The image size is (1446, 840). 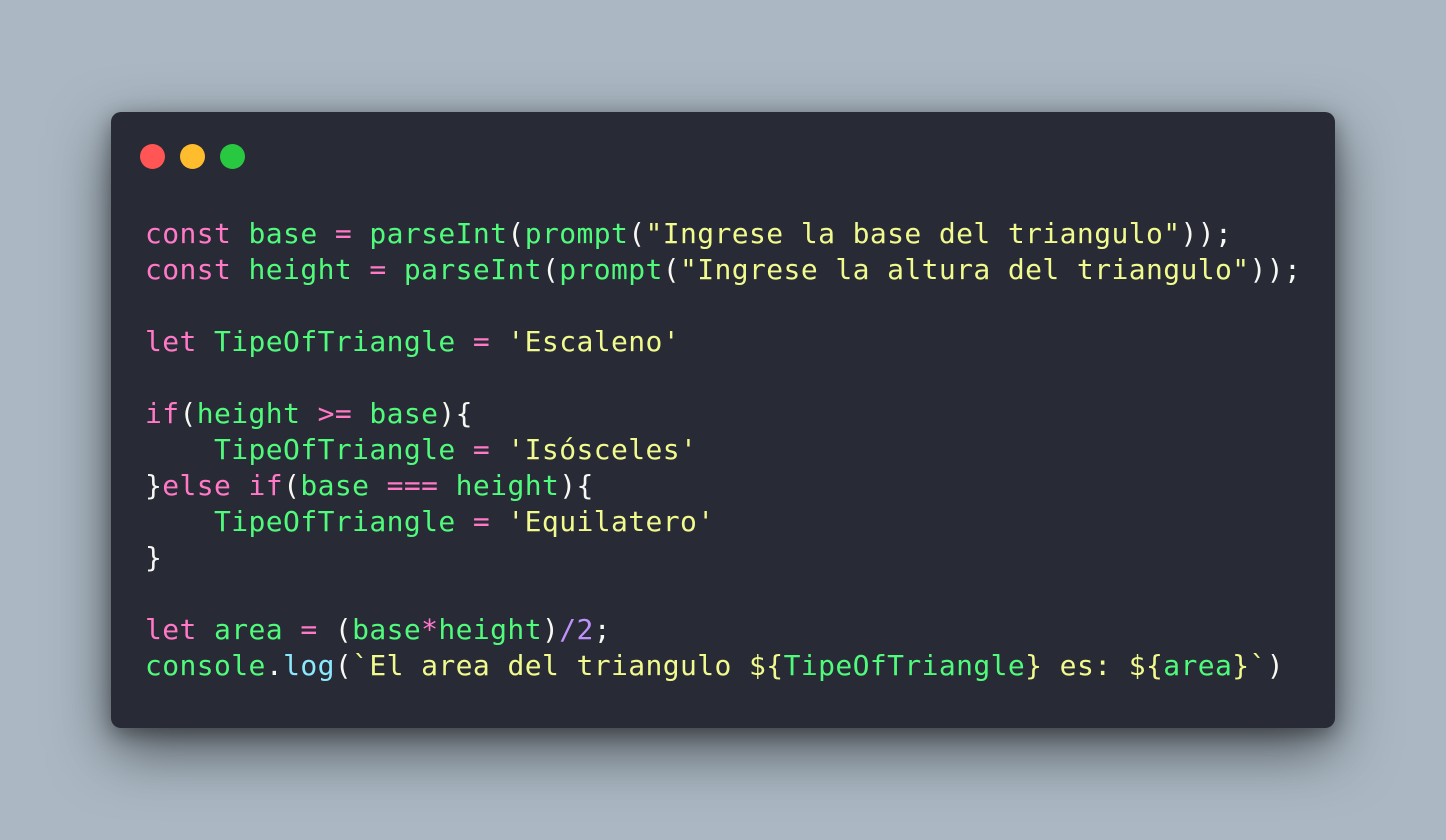 I want to click on code-token: else if, so click(x=223, y=485).